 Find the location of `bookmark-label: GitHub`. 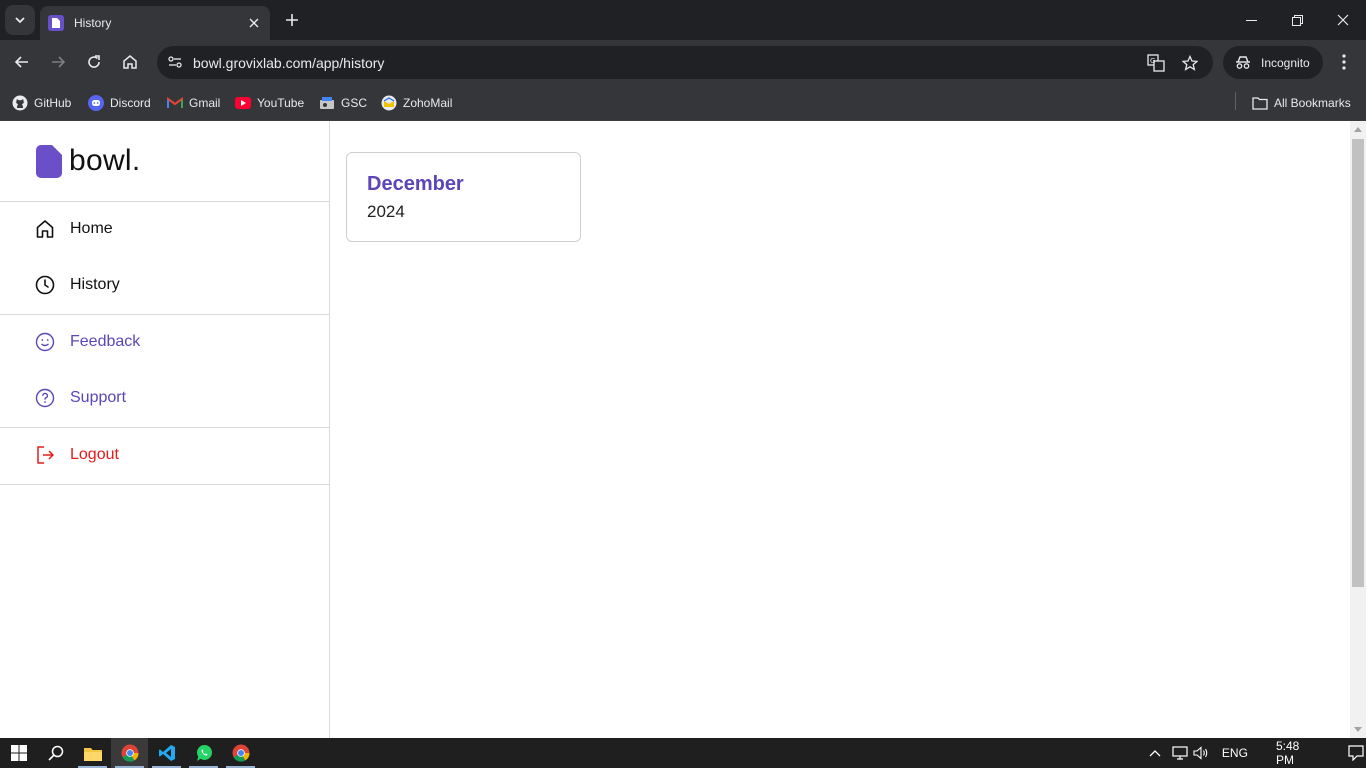

bookmark-label: GitHub is located at coordinates (53, 103).